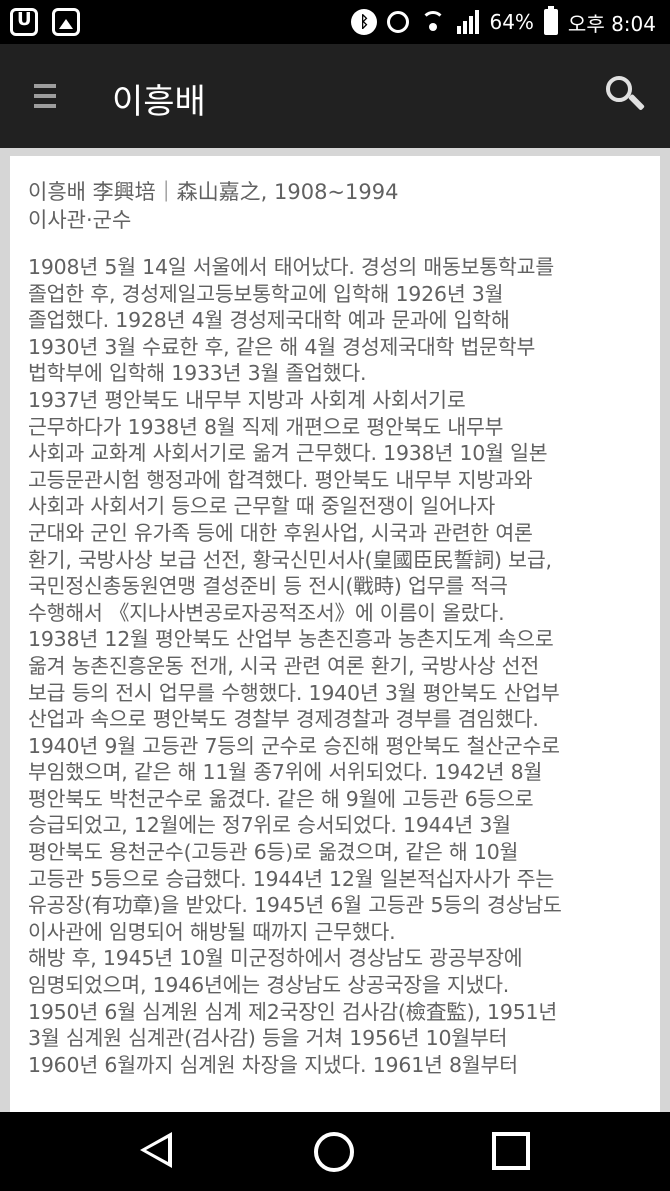  I want to click on app-bar: 이흥배, so click(335, 96).